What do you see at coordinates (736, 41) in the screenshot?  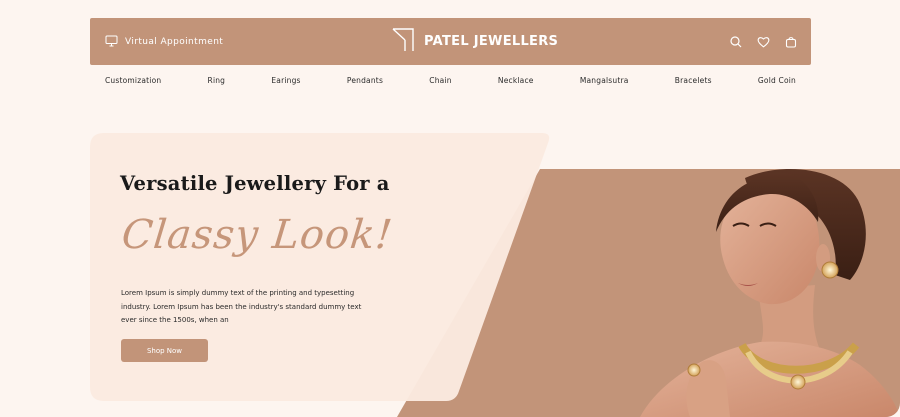 I see `search-icon` at bounding box center [736, 41].